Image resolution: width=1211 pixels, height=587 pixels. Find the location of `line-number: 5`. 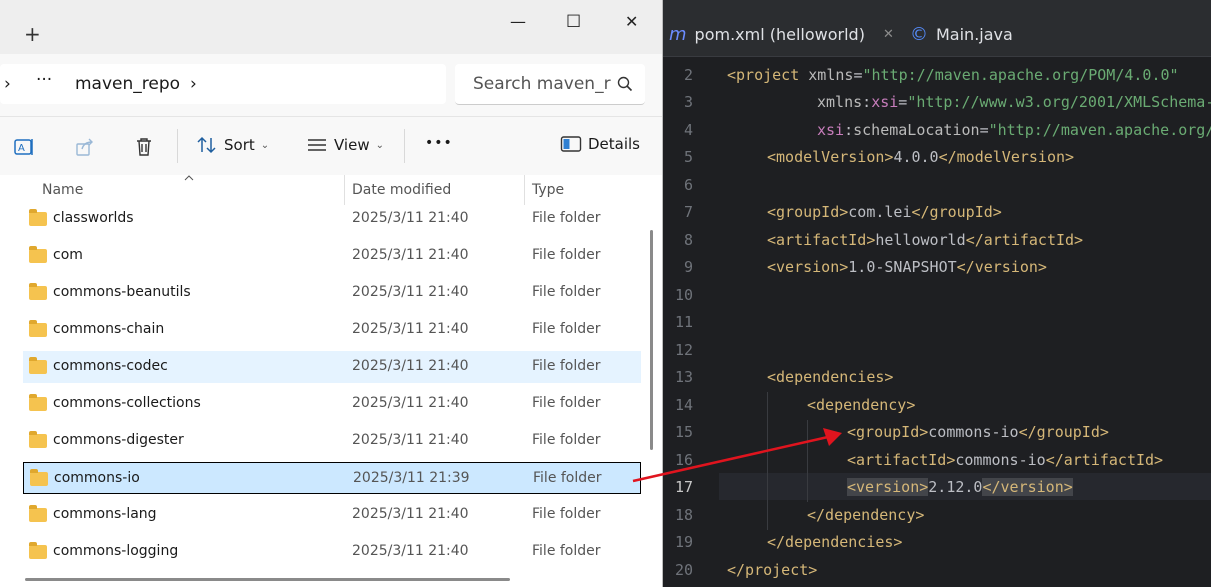

line-number: 5 is located at coordinates (688, 157).